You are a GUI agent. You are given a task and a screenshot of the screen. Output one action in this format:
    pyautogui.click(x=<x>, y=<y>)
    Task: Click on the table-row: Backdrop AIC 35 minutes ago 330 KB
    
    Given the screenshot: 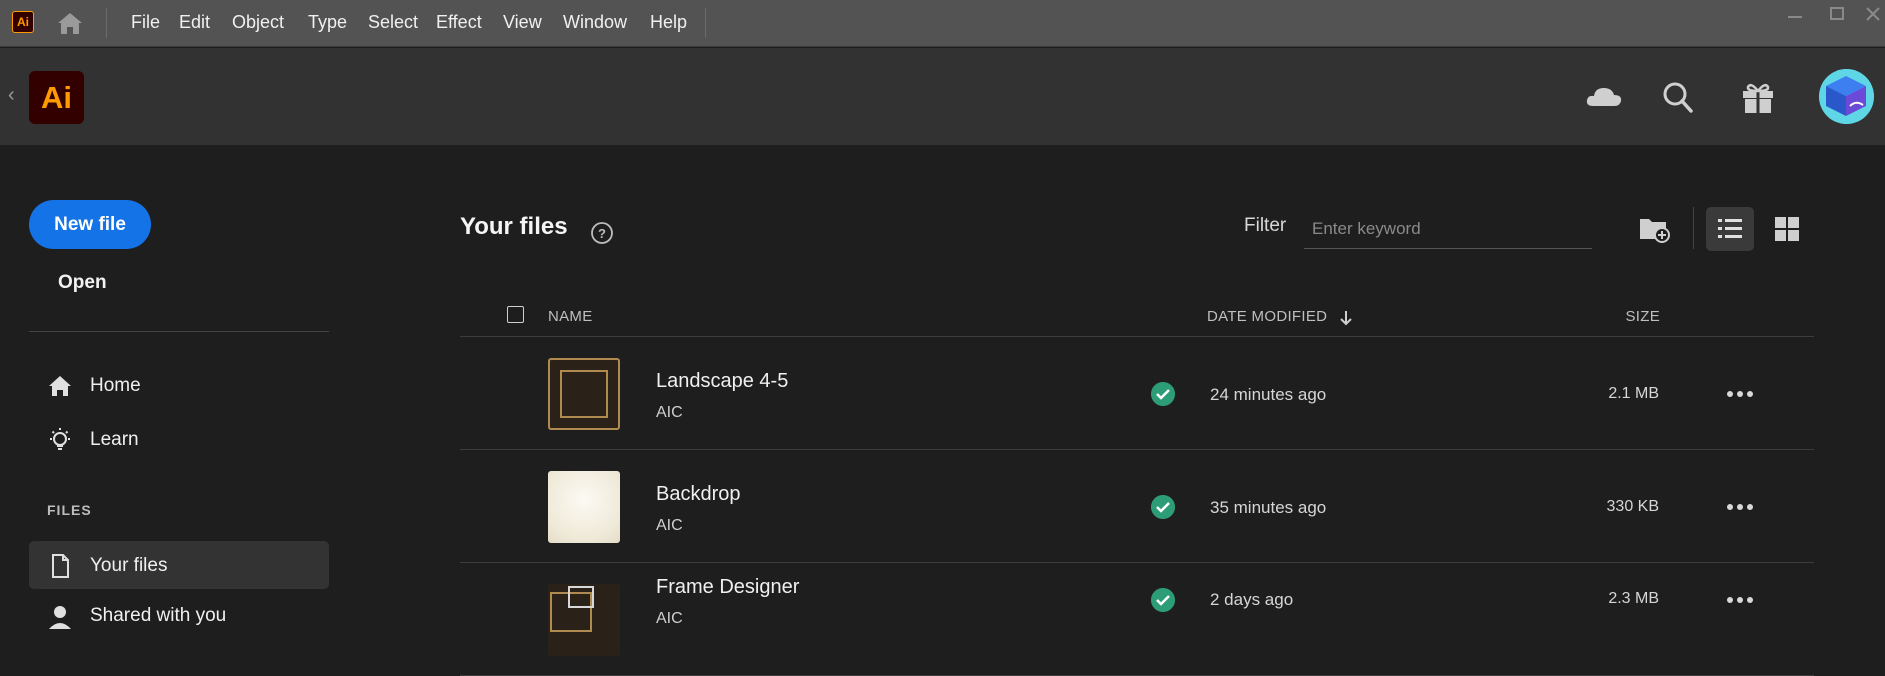 What is the action you would take?
    pyautogui.click(x=1137, y=507)
    